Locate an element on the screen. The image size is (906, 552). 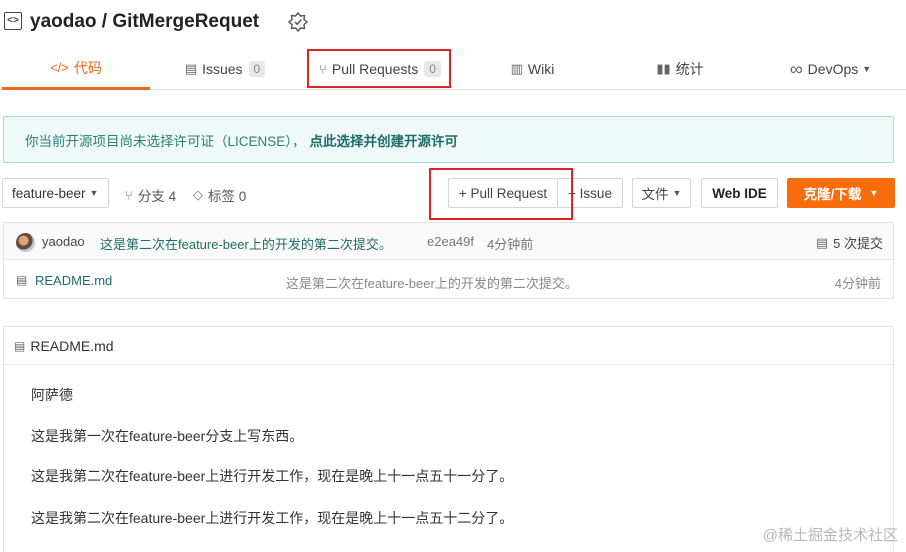
file-name-link: README.md is located at coordinates (73, 280).